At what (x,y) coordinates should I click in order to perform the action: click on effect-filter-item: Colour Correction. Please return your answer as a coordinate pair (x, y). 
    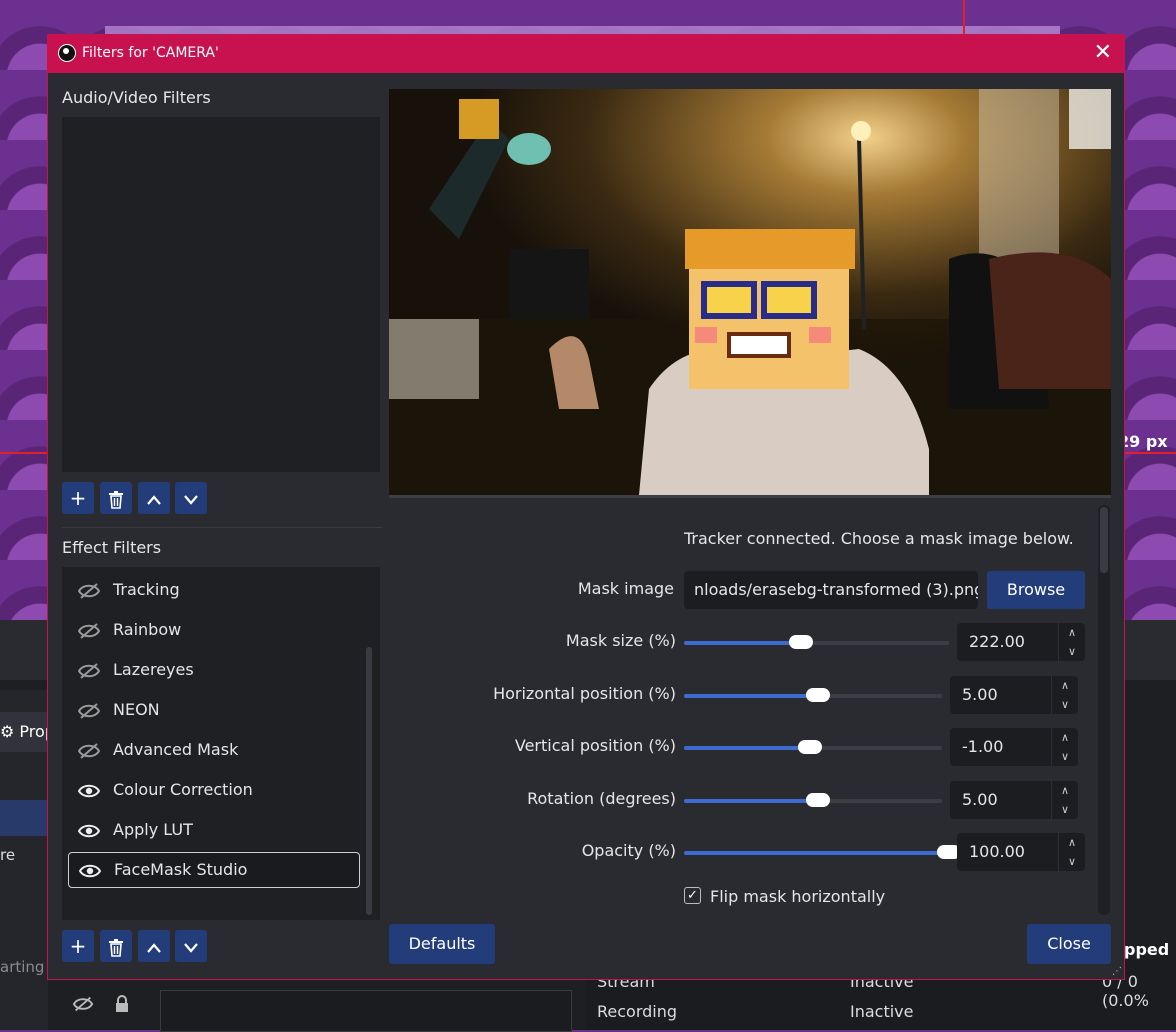
    Looking at the image, I should click on (214, 790).